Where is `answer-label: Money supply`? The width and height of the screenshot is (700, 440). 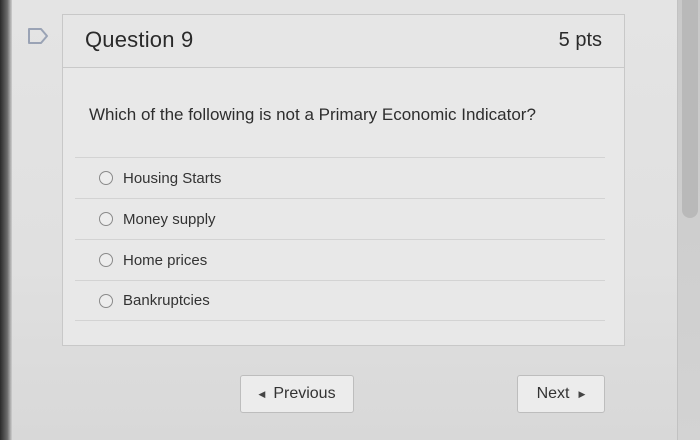 answer-label: Money supply is located at coordinates (169, 219).